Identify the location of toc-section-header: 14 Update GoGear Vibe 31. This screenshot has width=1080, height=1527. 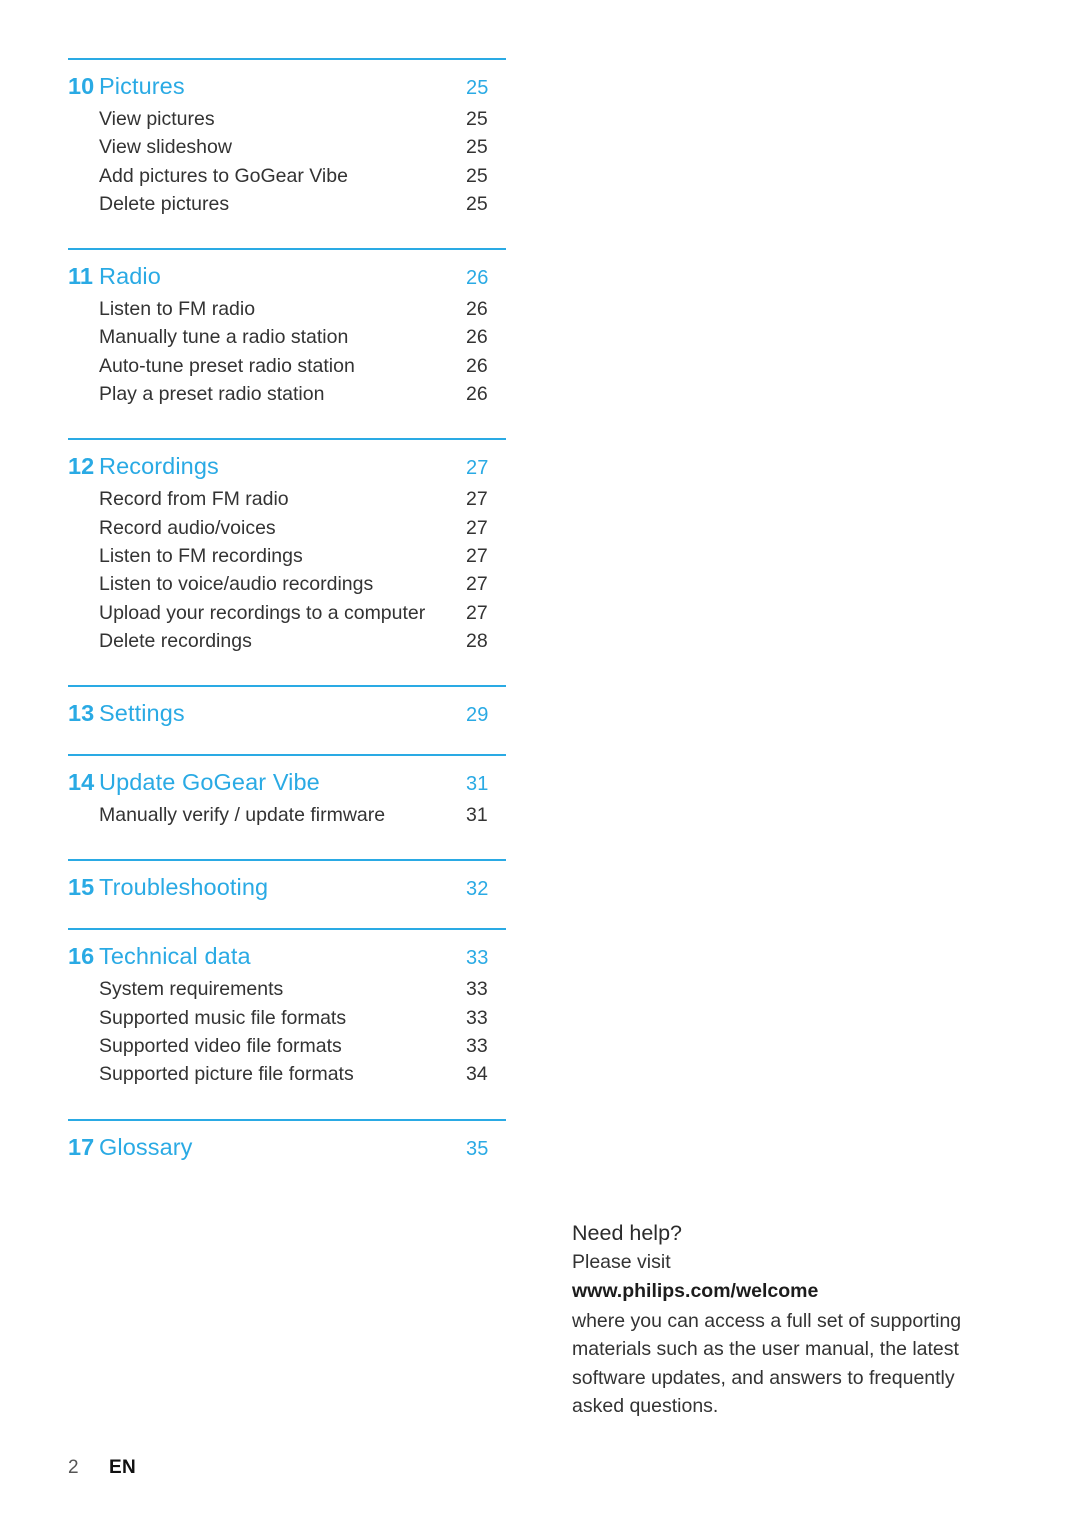
(288, 783).